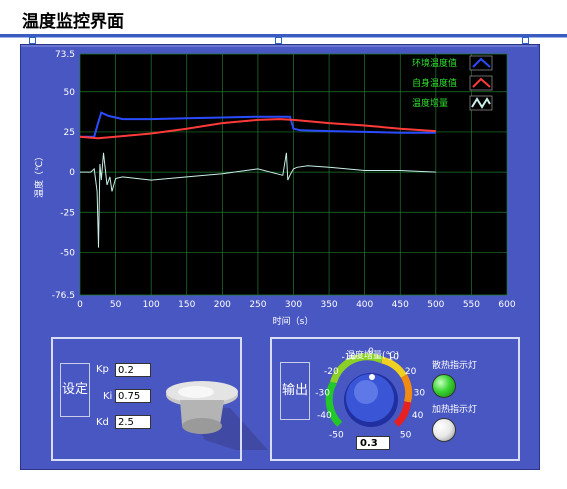 The image size is (567, 489). I want to click on x-tick-label: 250, so click(257, 305).